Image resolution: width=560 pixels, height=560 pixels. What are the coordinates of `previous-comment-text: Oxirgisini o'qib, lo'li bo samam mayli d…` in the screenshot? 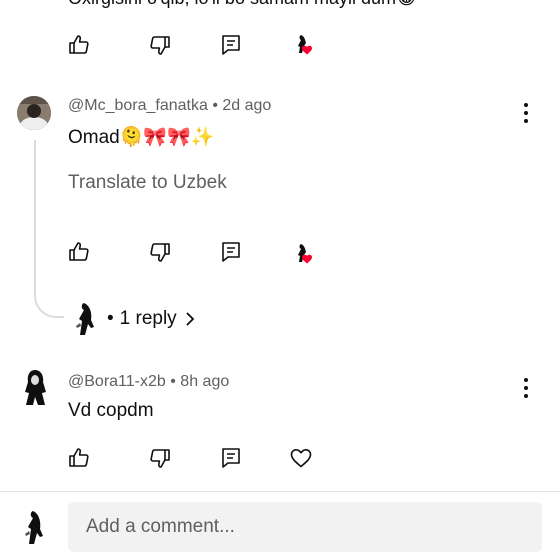 It's located at (242, 4).